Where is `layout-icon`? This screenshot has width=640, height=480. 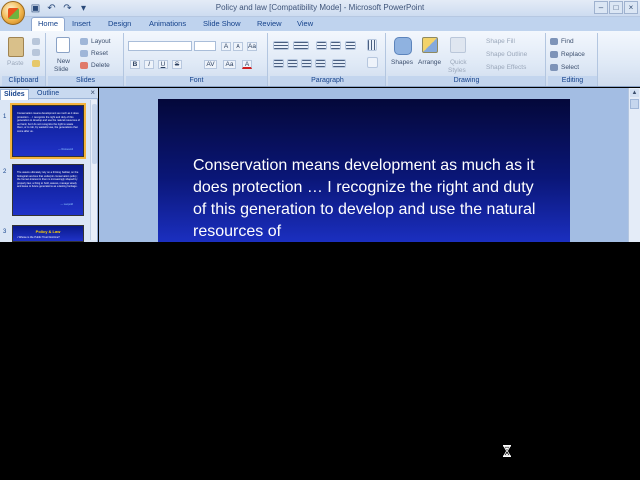 layout-icon is located at coordinates (84, 41).